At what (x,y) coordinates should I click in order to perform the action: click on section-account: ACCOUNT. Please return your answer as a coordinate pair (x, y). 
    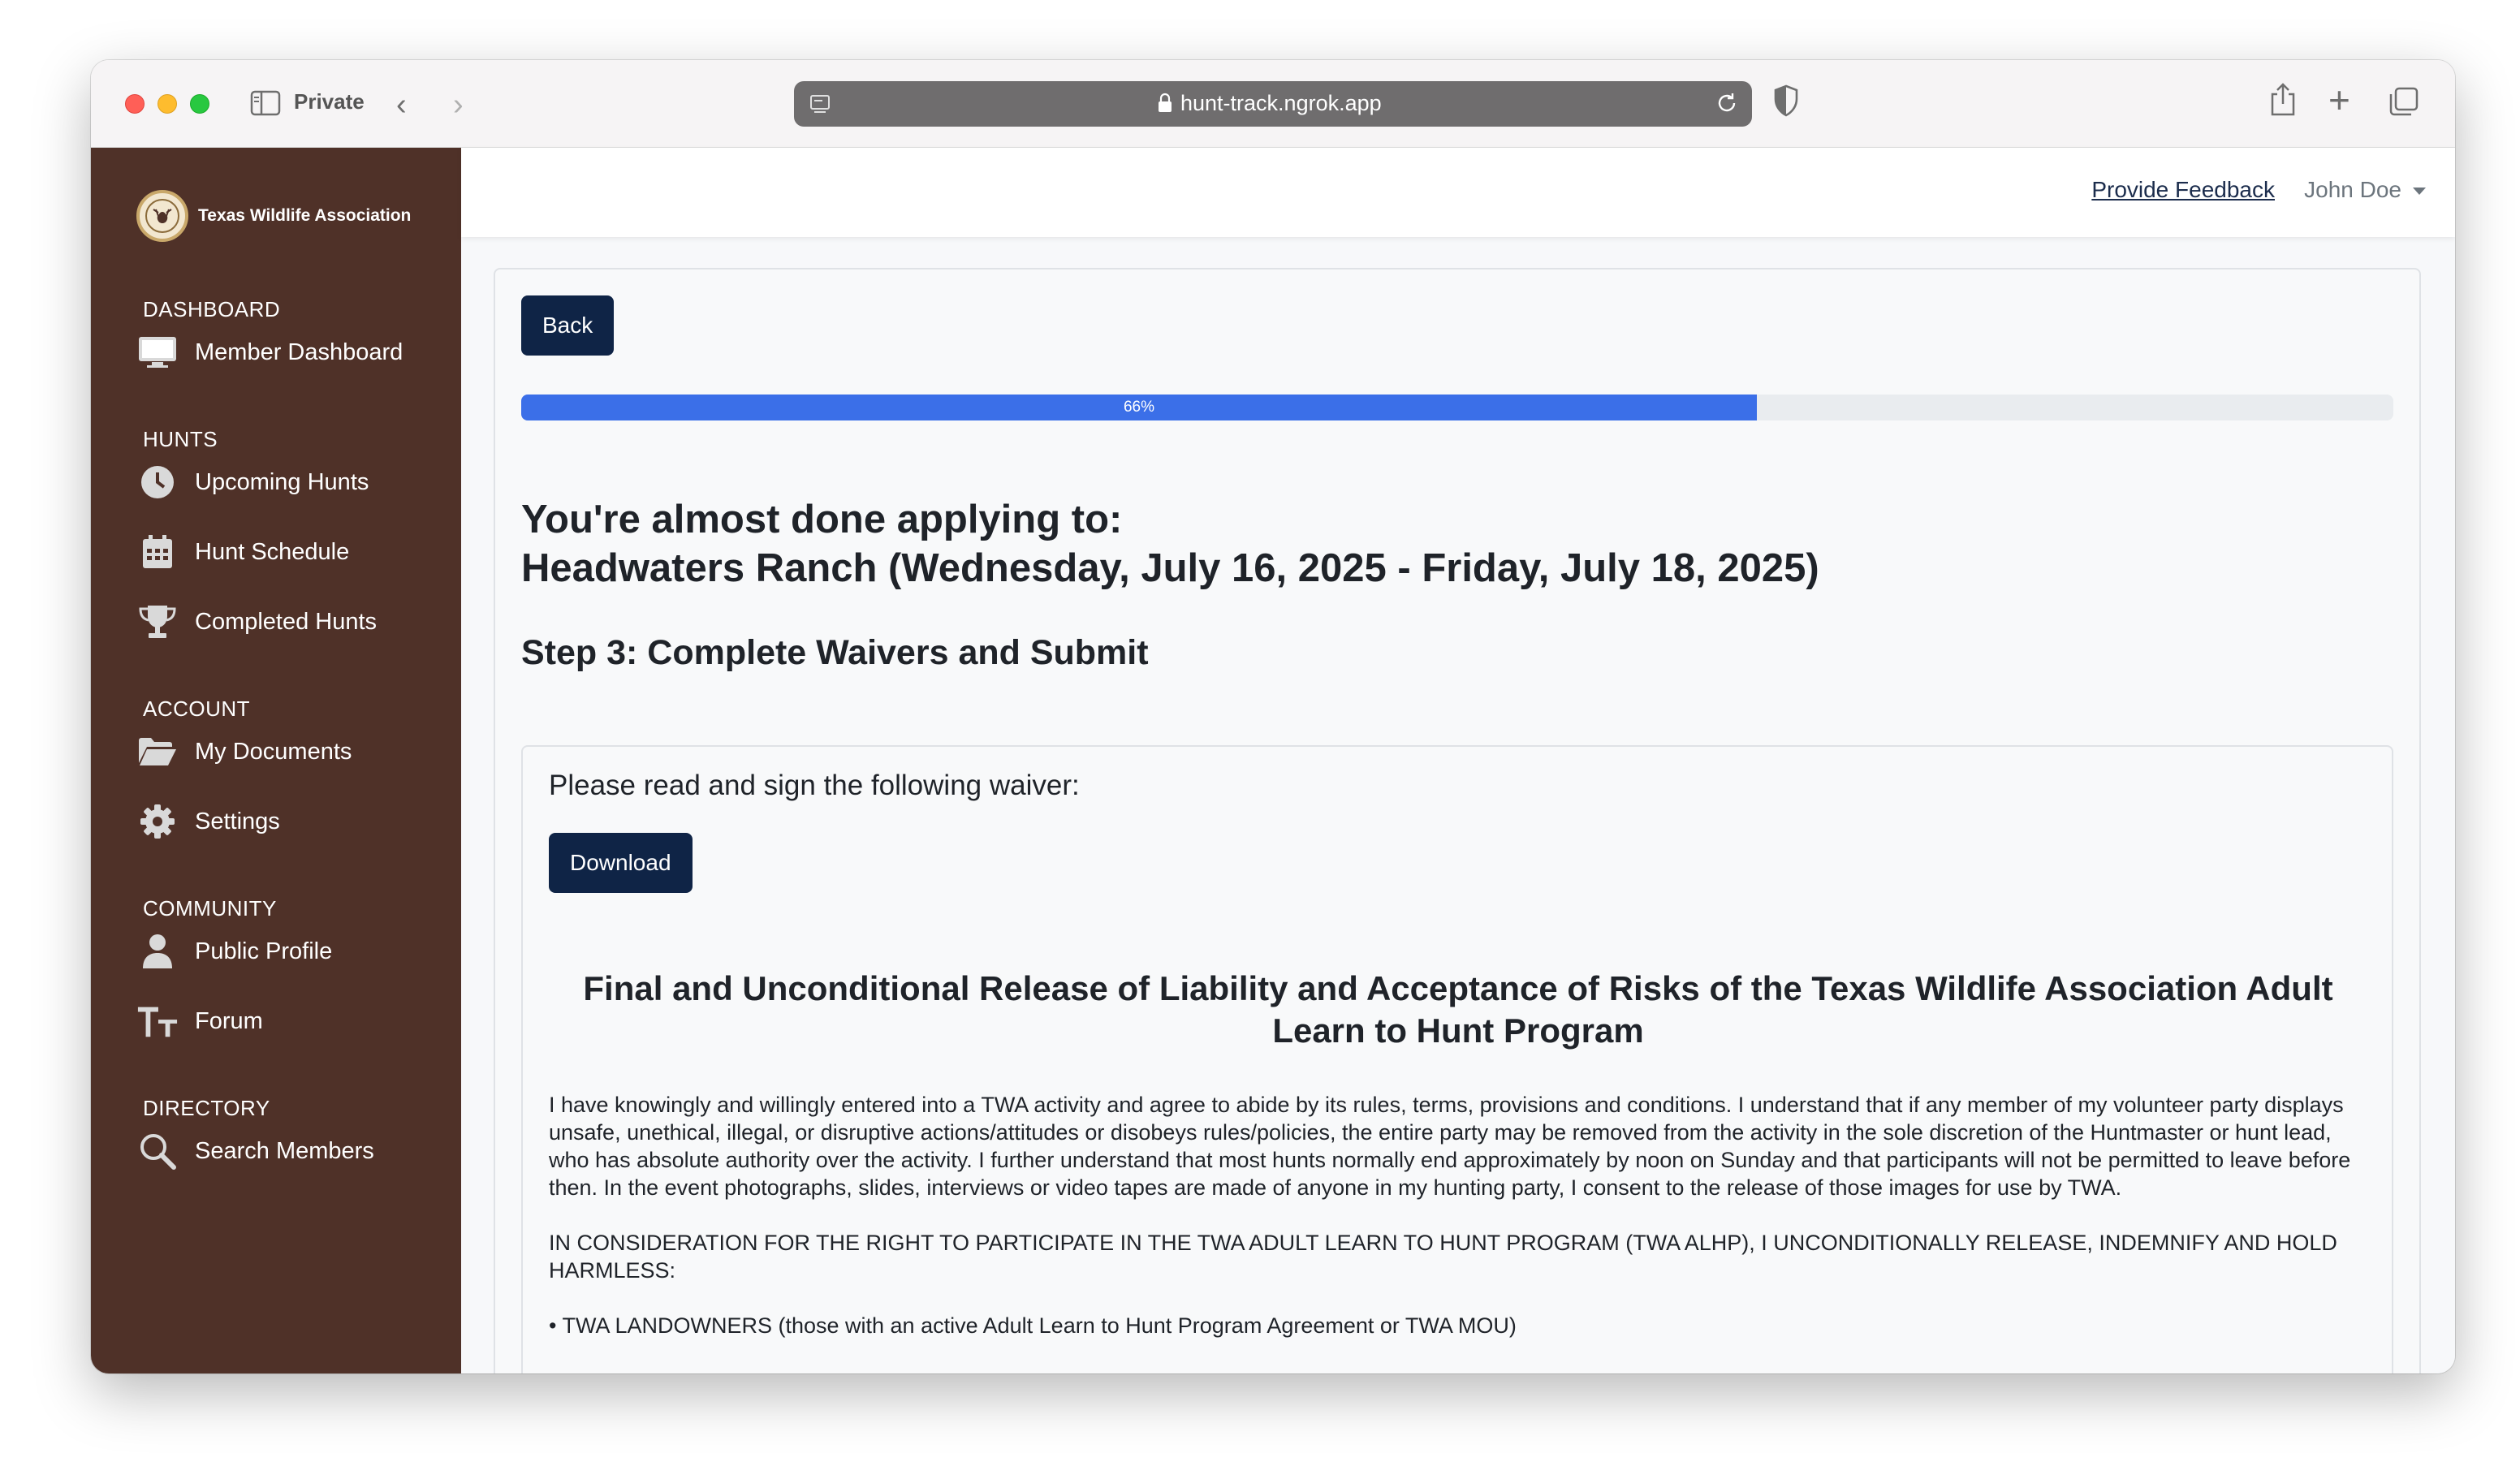
    Looking at the image, I should click on (197, 708).